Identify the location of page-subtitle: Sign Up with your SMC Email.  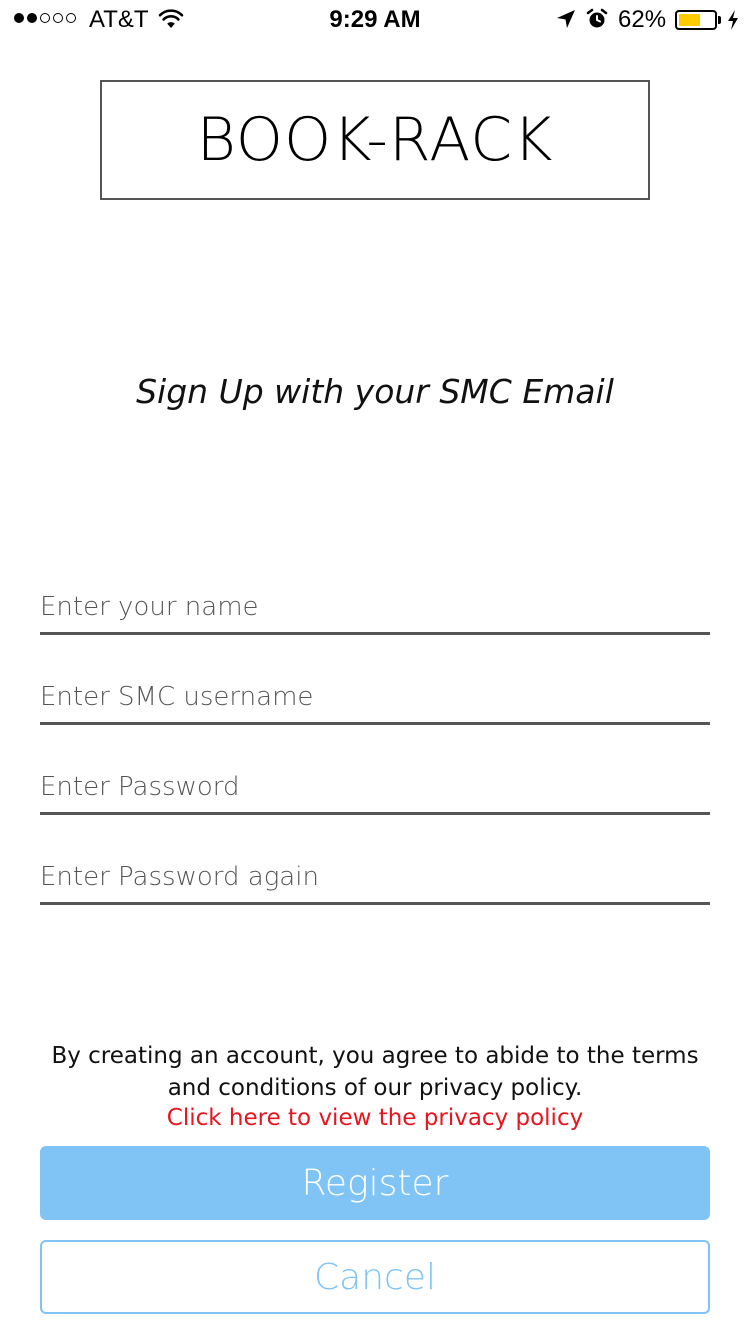
(375, 391).